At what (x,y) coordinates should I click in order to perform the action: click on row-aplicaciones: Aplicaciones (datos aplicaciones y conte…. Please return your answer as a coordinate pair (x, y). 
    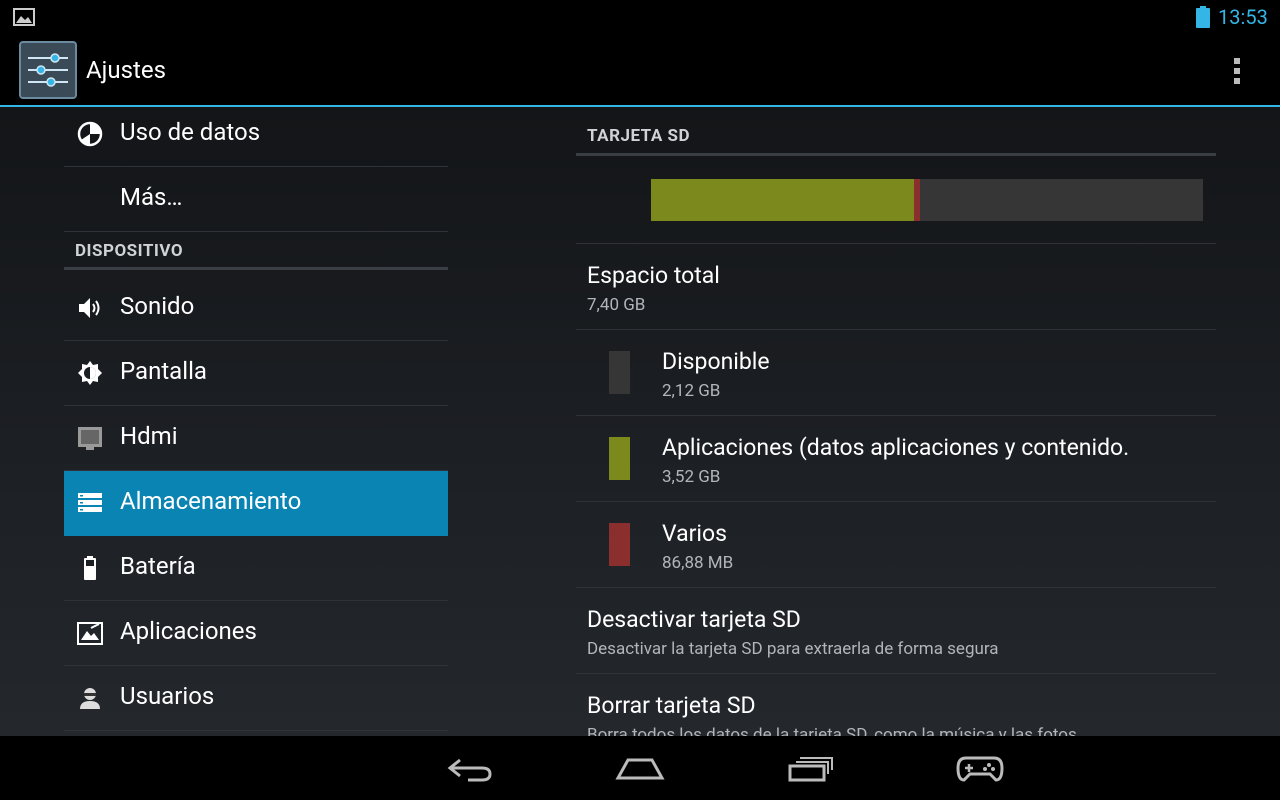
    Looking at the image, I should click on (896, 458).